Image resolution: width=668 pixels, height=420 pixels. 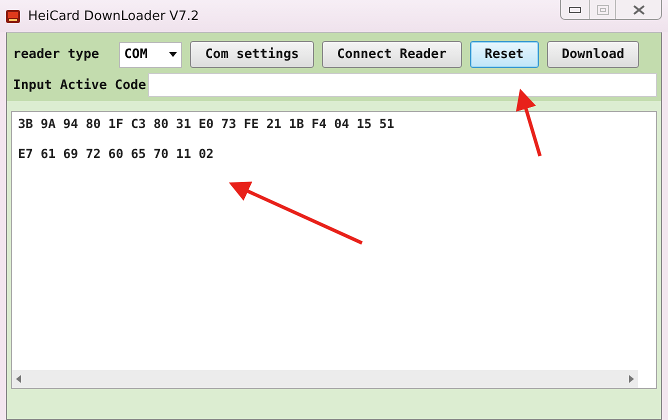 What do you see at coordinates (325, 379) in the screenshot?
I see `horizontal-scrollbar` at bounding box center [325, 379].